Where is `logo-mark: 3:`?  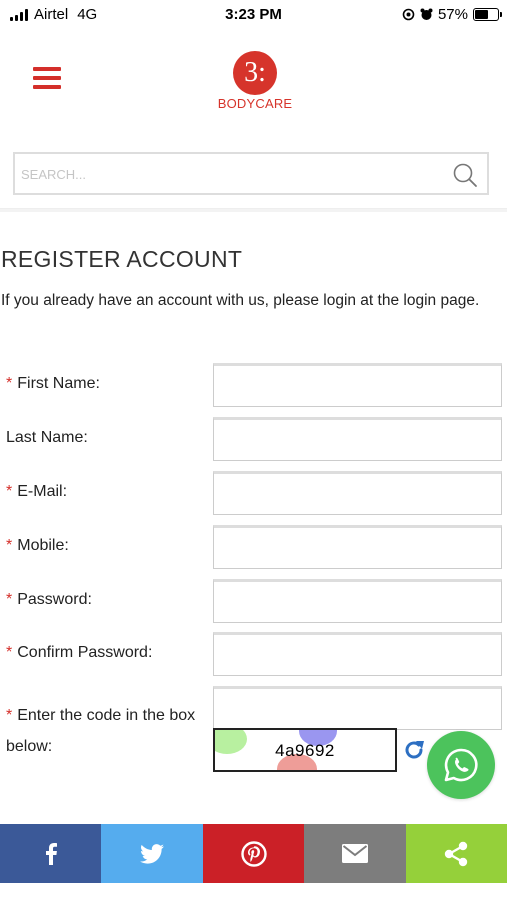 logo-mark: 3: is located at coordinates (255, 73).